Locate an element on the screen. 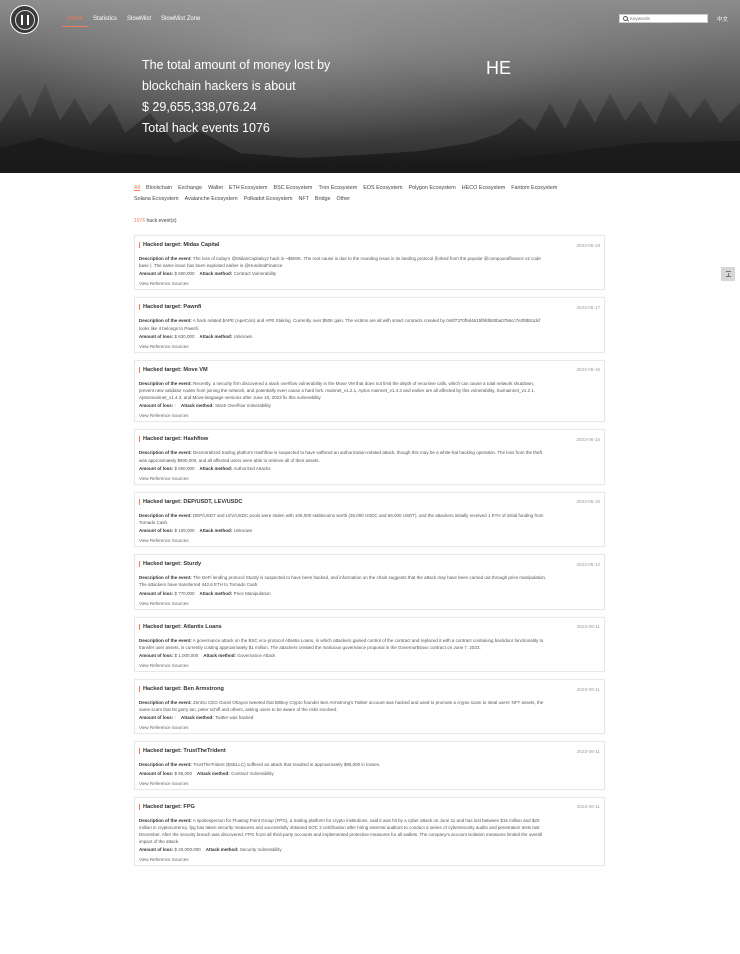 The height and width of the screenshot is (954, 740). event-title: Hacked target: TrustTheTrident is located at coordinates (182, 751).